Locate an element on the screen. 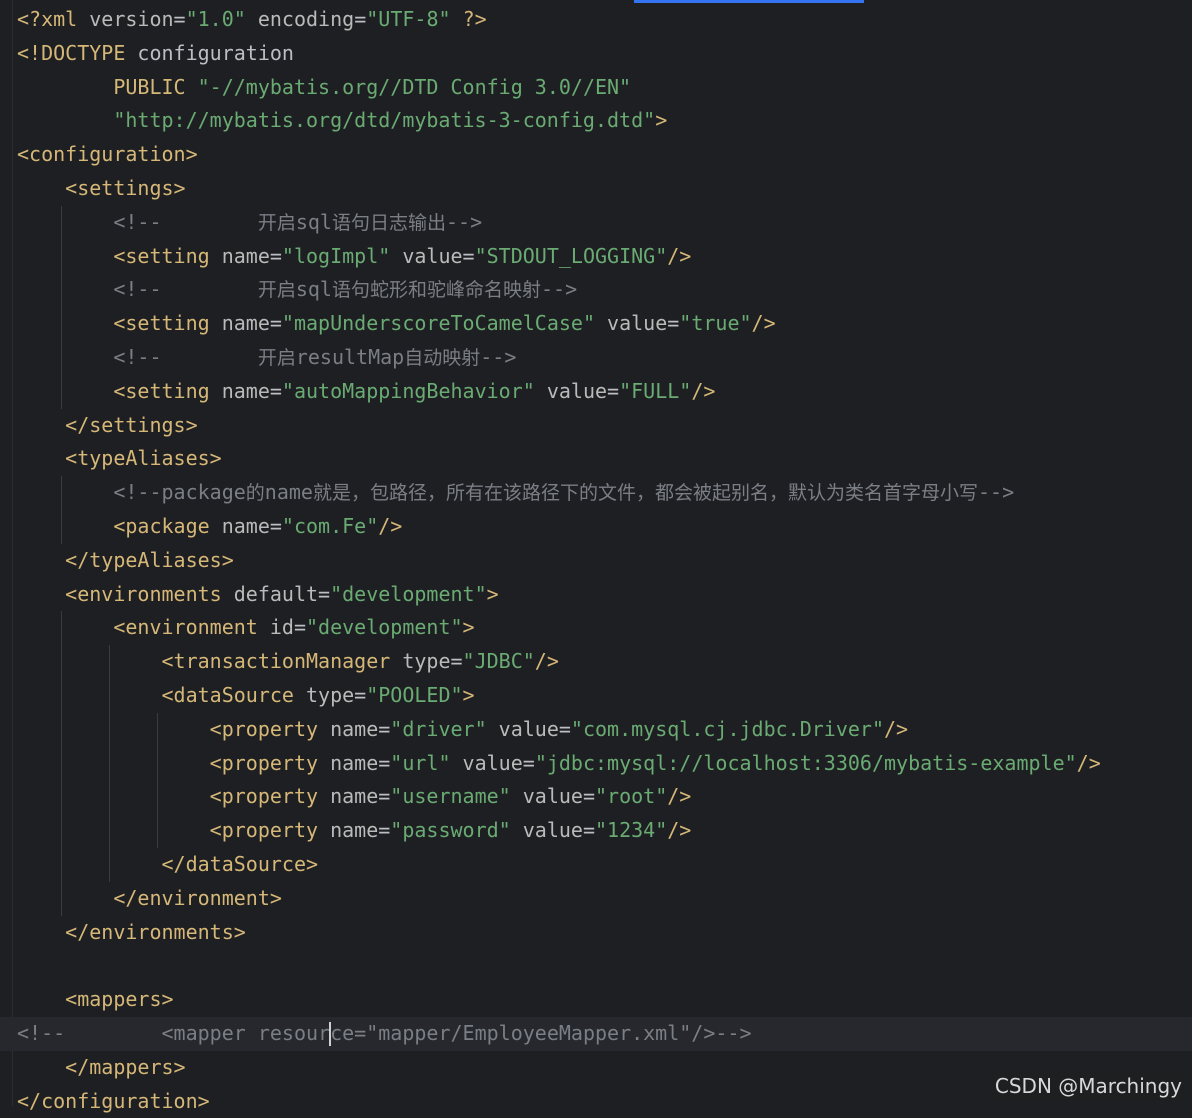 Image resolution: width=1192 pixels, height=1118 pixels. code-token: <settings> is located at coordinates (125, 188).